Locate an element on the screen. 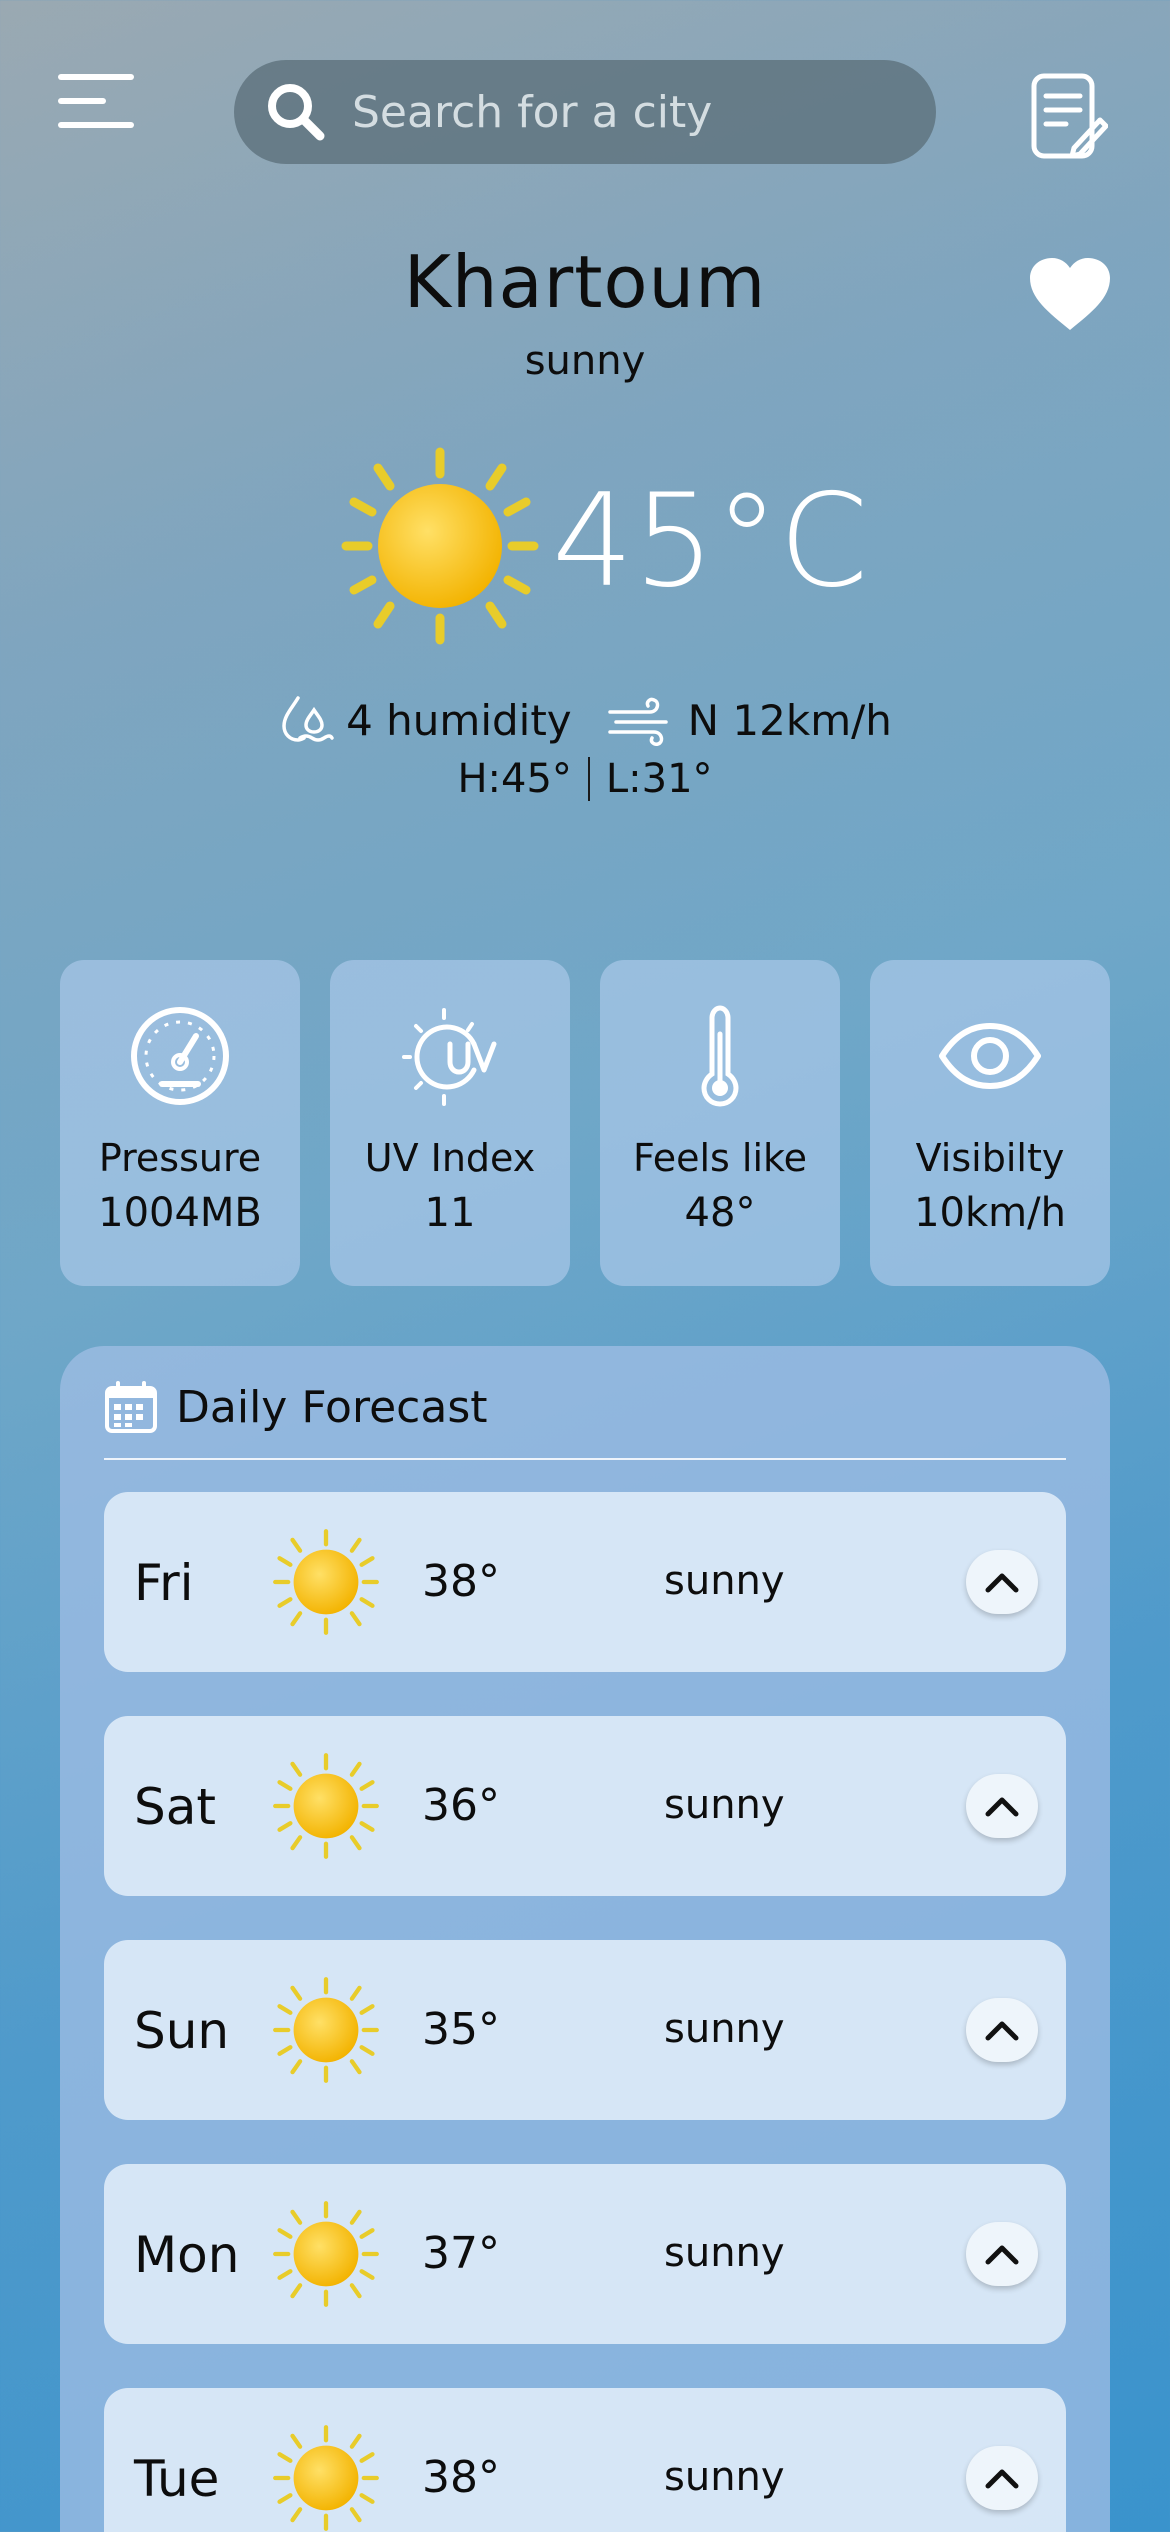  heart-icon is located at coordinates (1070, 294).